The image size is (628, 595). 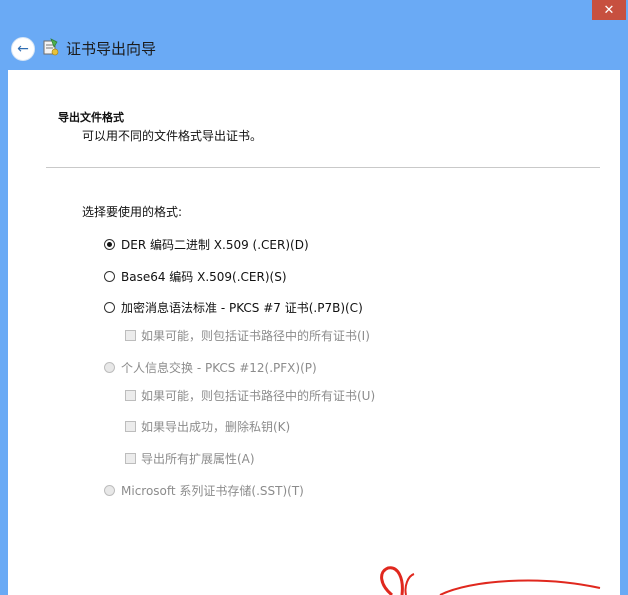 What do you see at coordinates (204, 277) in the screenshot?
I see `radio-base64-label: Base64 编码 X.509(.CER)(S)` at bounding box center [204, 277].